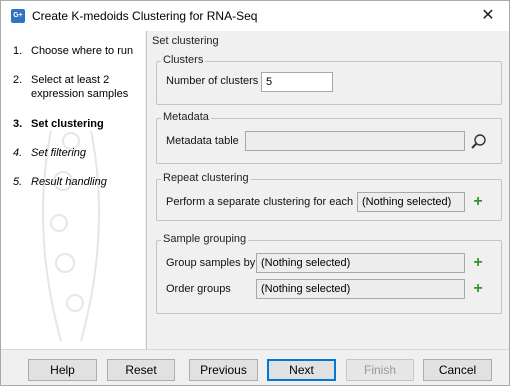 Image resolution: width=510 pixels, height=386 pixels. Describe the element at coordinates (360, 289) in the screenshot. I see `order-groups-field: (Nothing selected)` at that location.